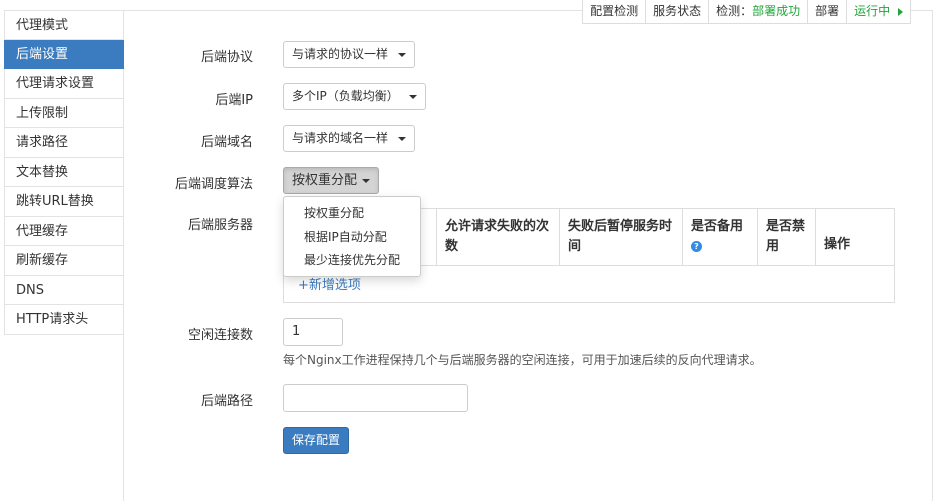 The image size is (949, 501). I want to click on backend-protocol-label: 后端协议, so click(226, 57).